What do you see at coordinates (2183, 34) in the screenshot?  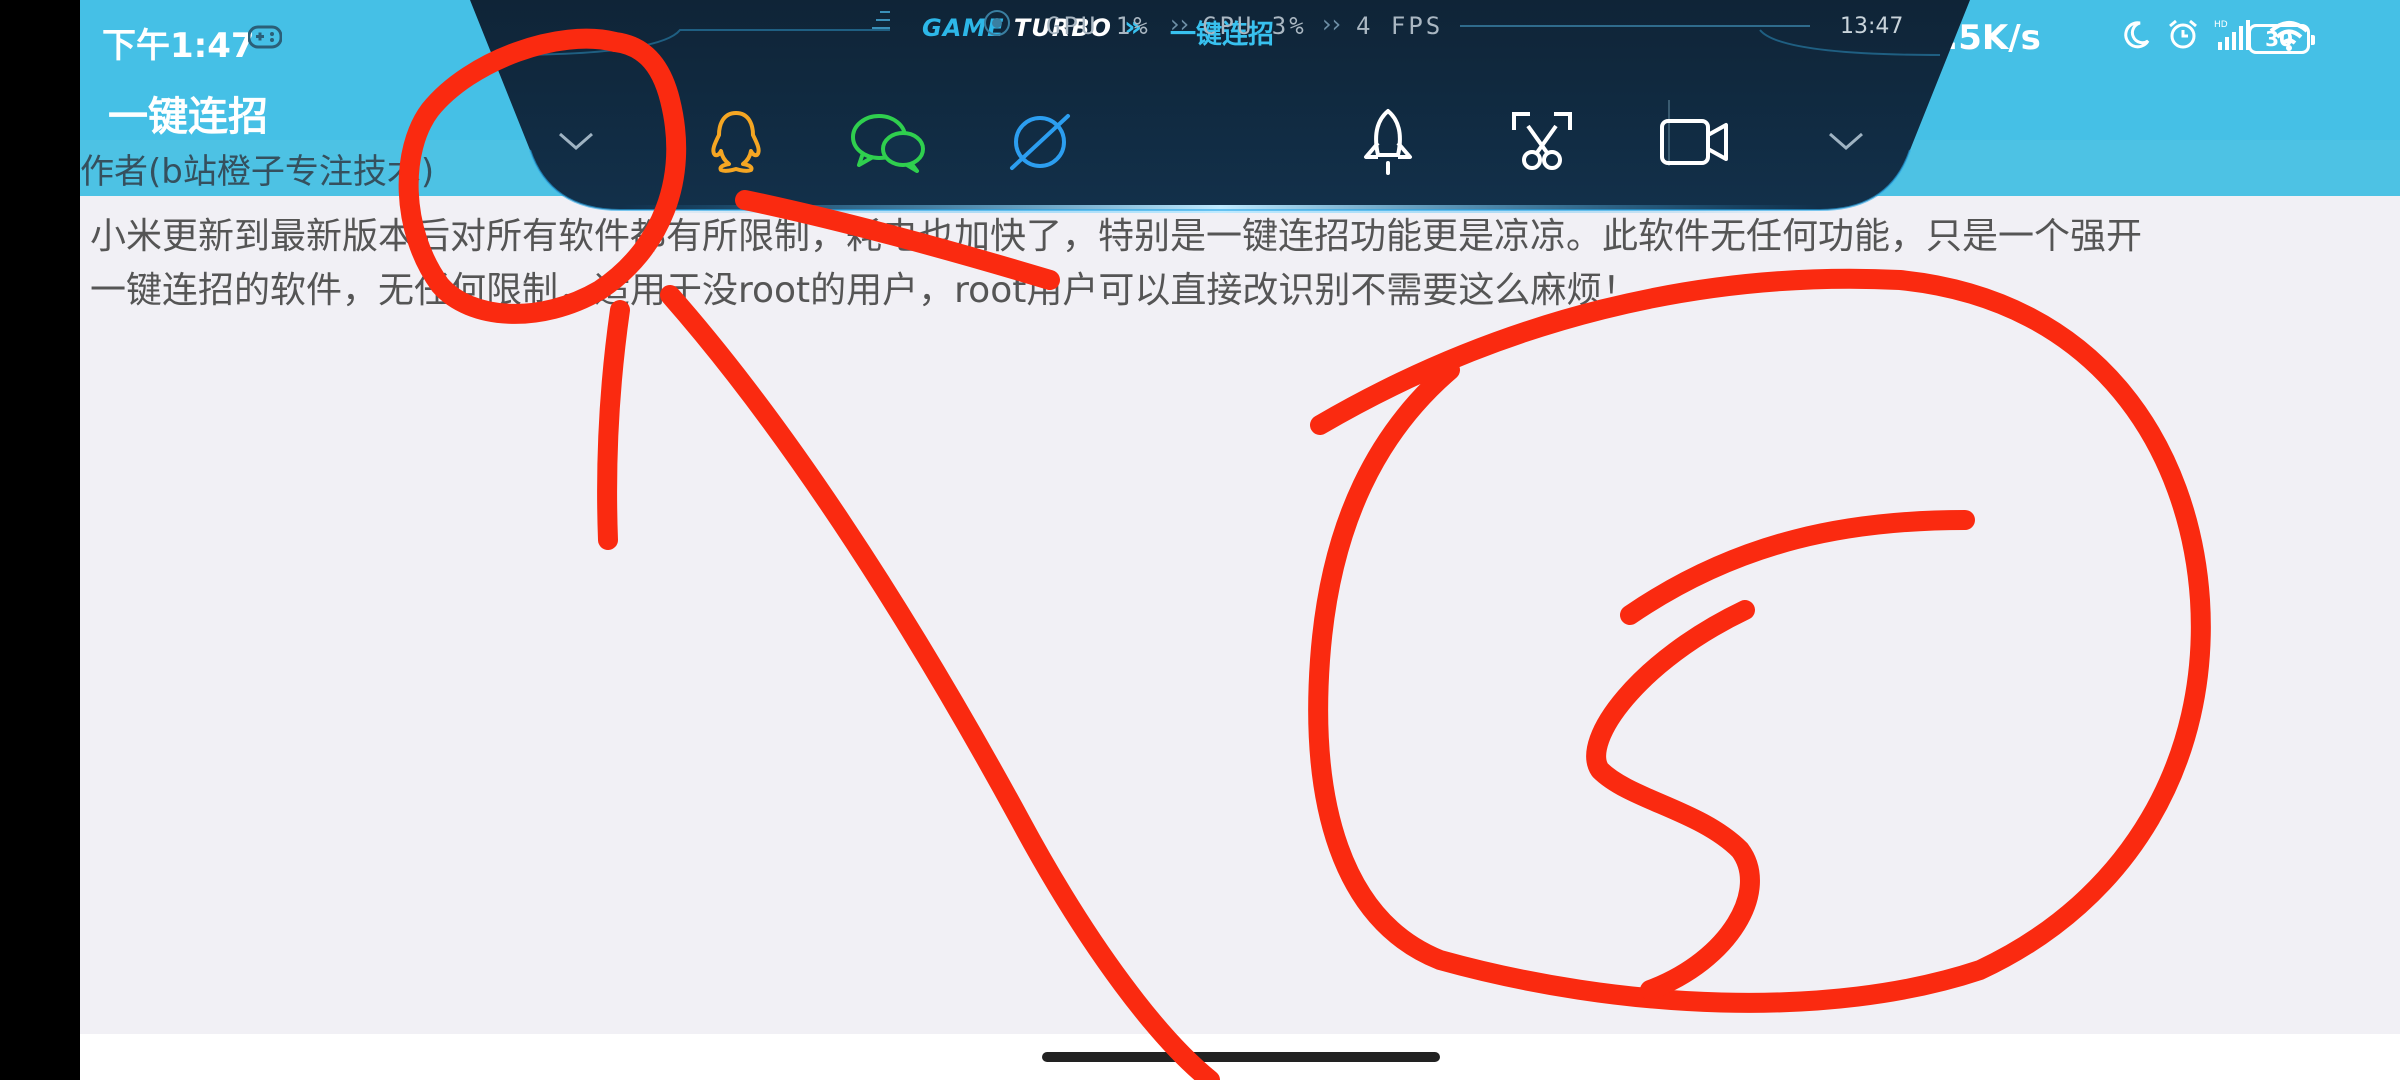 I see `alarm-icon` at bounding box center [2183, 34].